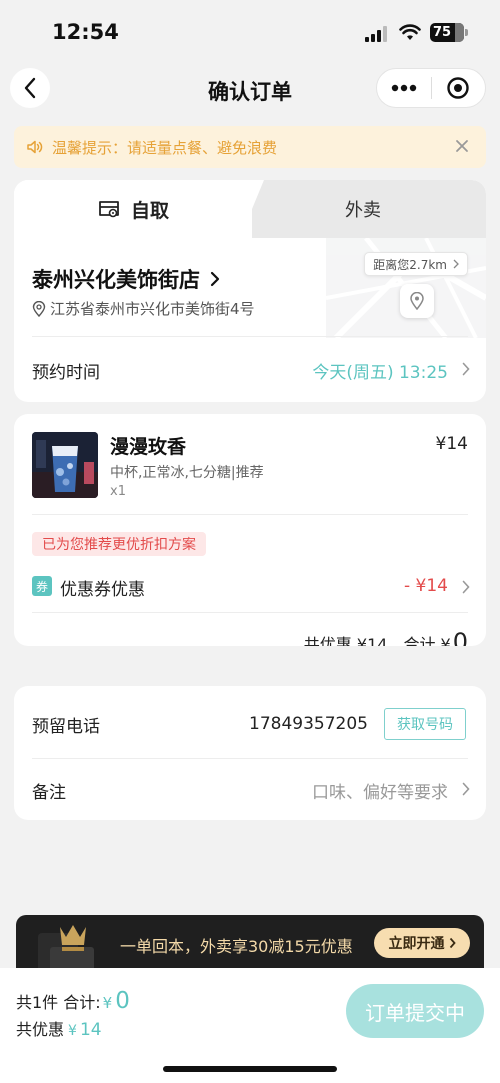  Describe the element at coordinates (416, 944) in the screenshot. I see `activate-button-label: 立即开通` at that location.